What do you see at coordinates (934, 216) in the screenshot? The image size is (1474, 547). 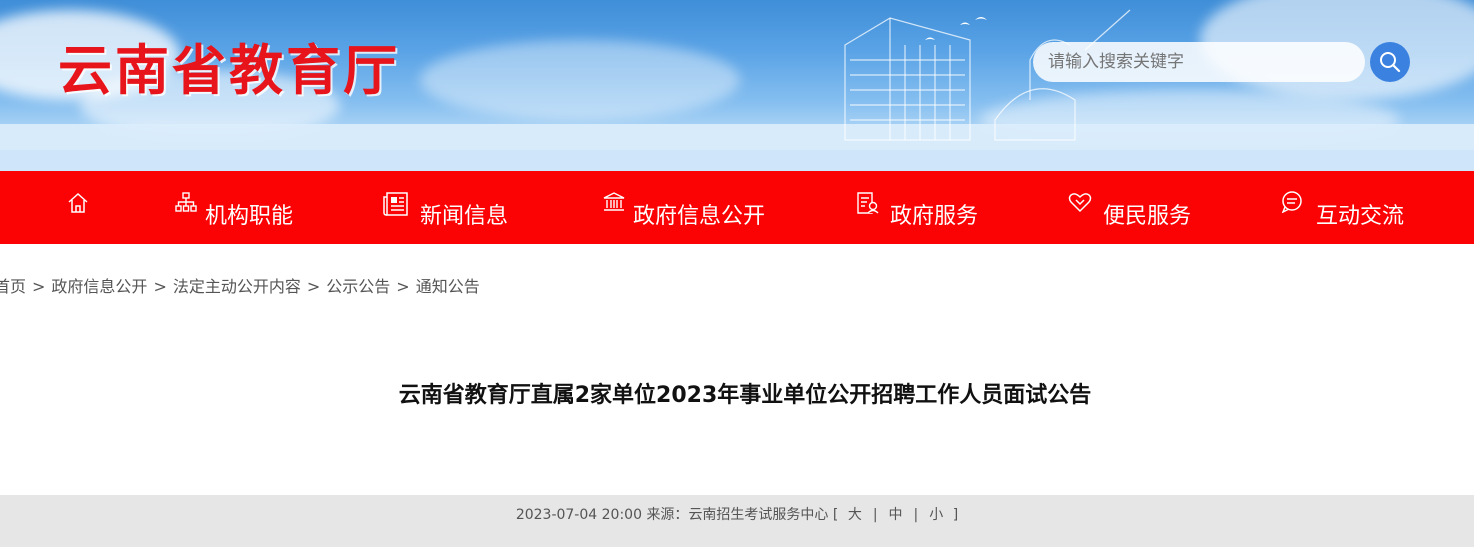 I see `nav-label: 政府服务` at bounding box center [934, 216].